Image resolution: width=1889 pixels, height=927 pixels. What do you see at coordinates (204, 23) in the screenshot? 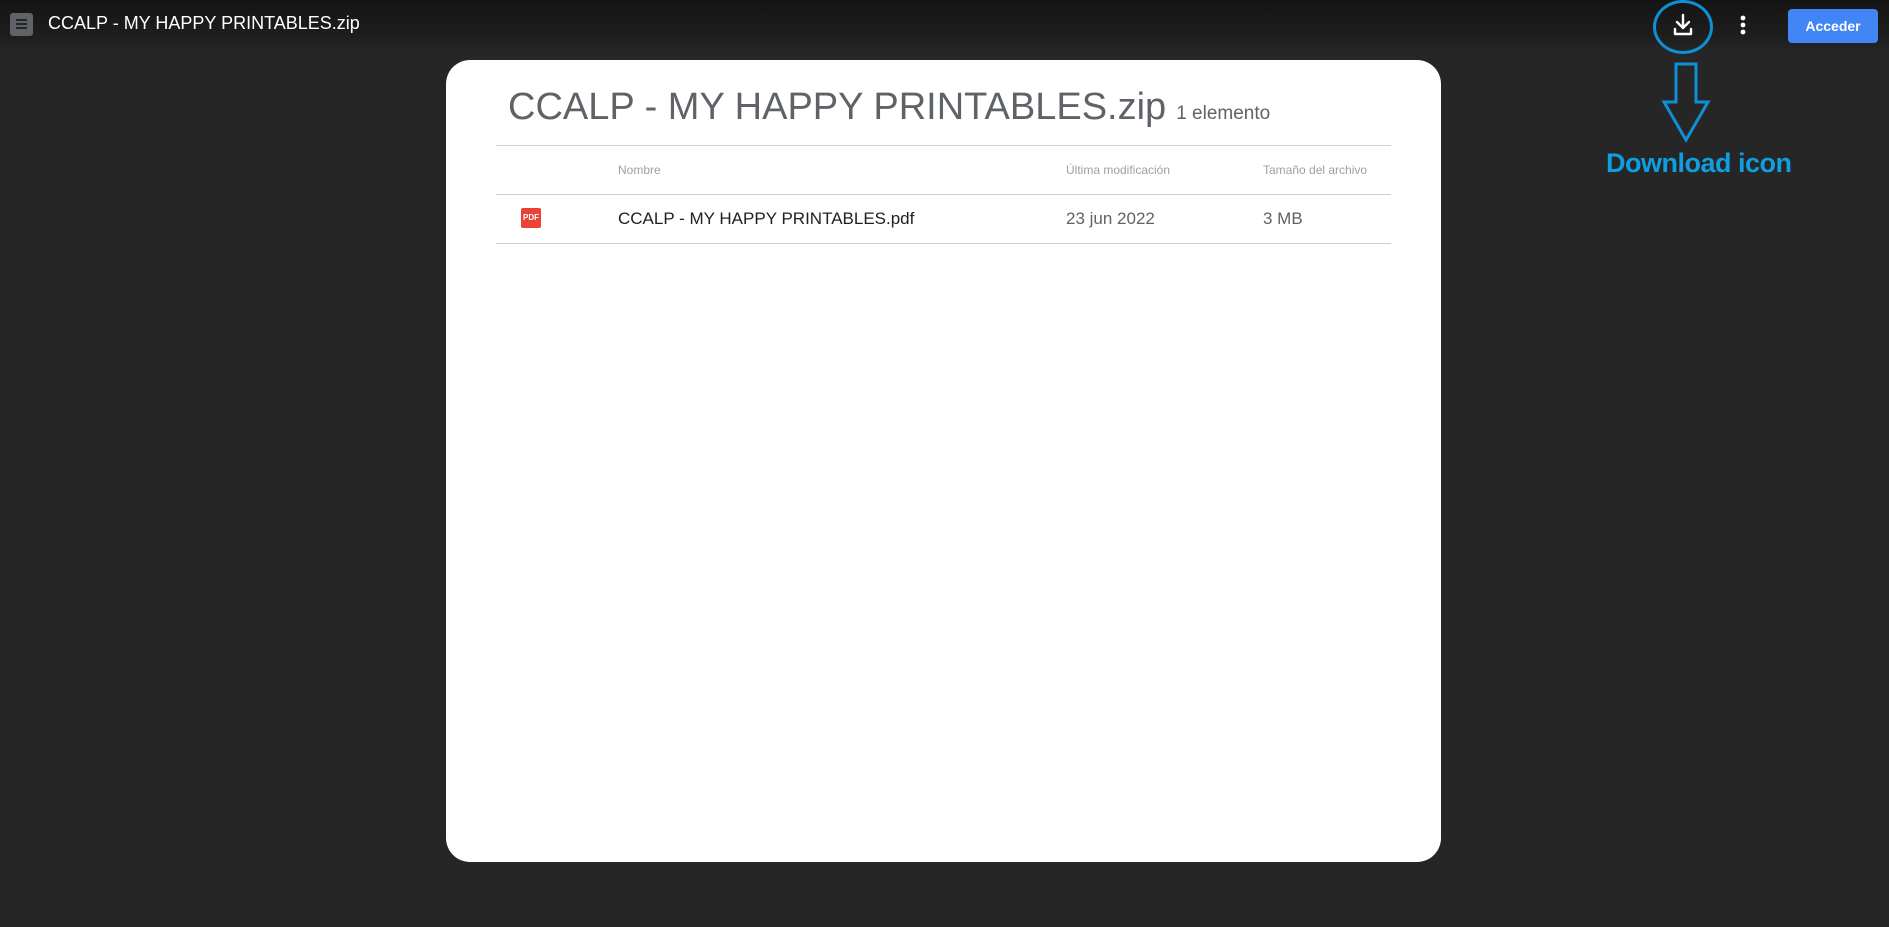
I see `window-title: CCALP - MY HAPPY PRINTABLES.zip` at bounding box center [204, 23].